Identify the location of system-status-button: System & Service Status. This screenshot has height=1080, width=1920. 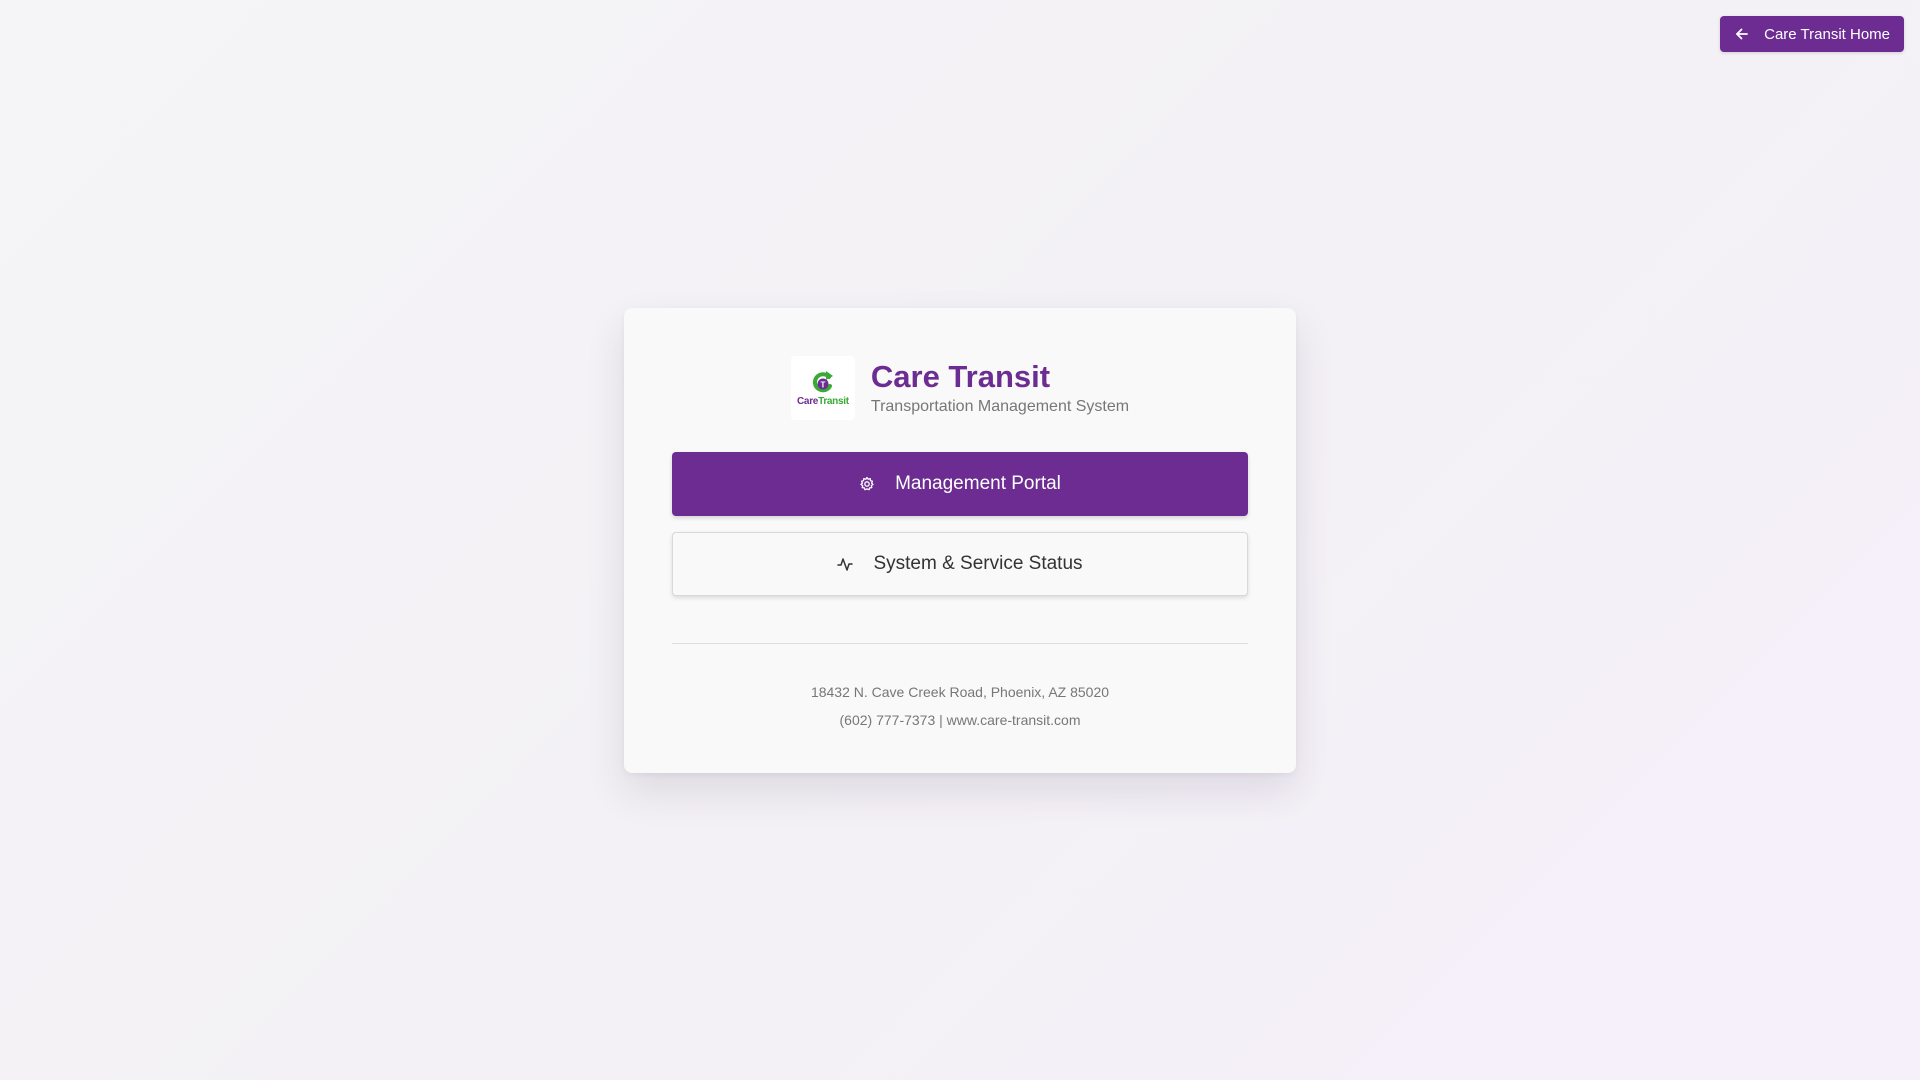
(960, 564).